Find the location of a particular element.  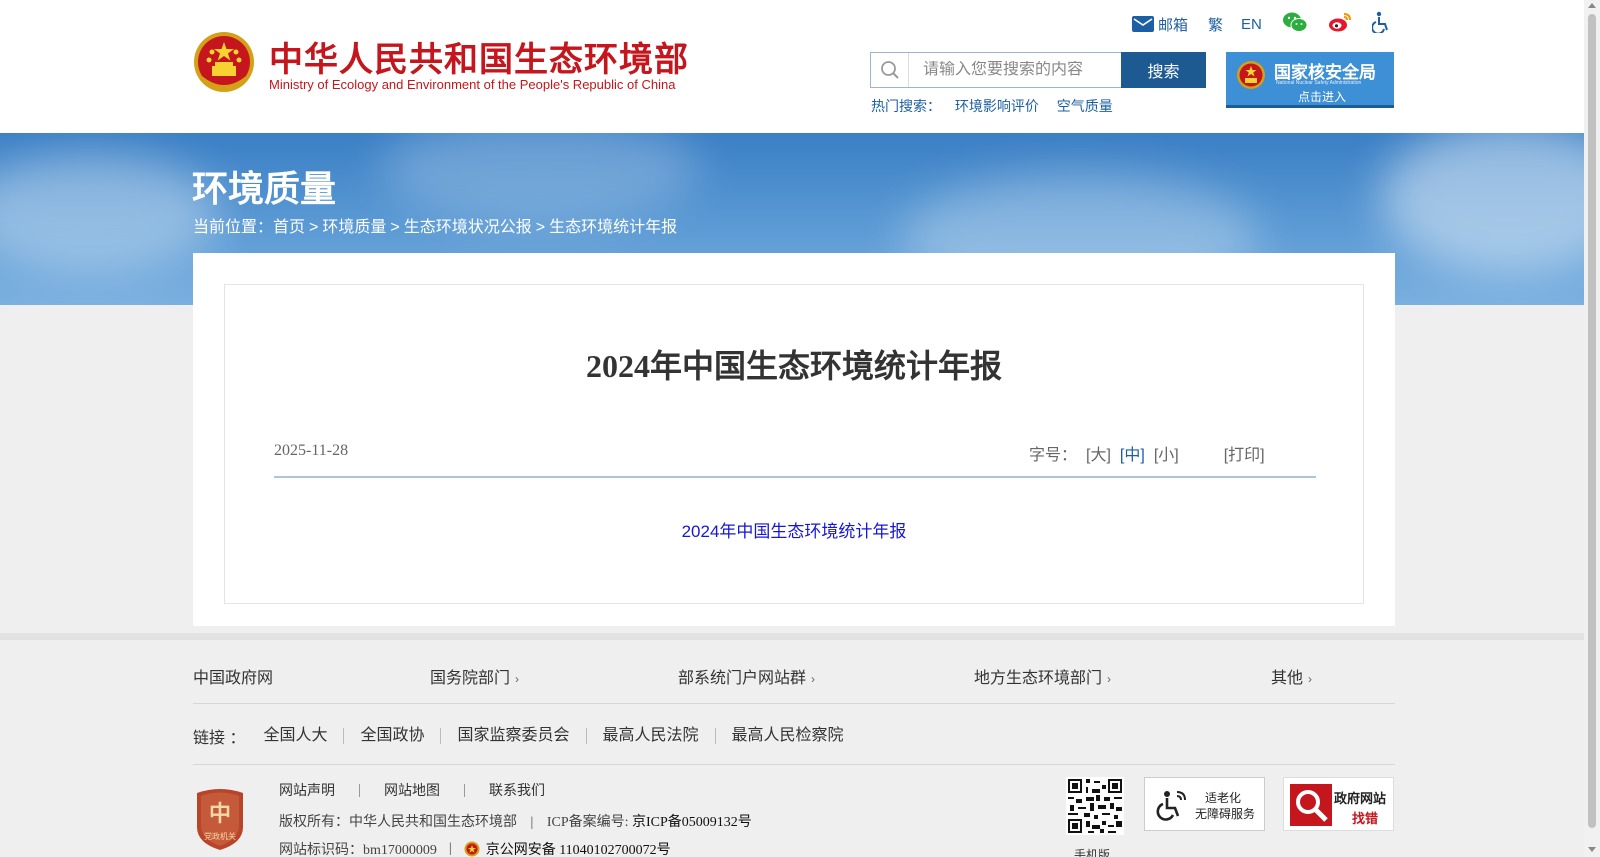

breadcrumb-item: 首页 is located at coordinates (289, 227).